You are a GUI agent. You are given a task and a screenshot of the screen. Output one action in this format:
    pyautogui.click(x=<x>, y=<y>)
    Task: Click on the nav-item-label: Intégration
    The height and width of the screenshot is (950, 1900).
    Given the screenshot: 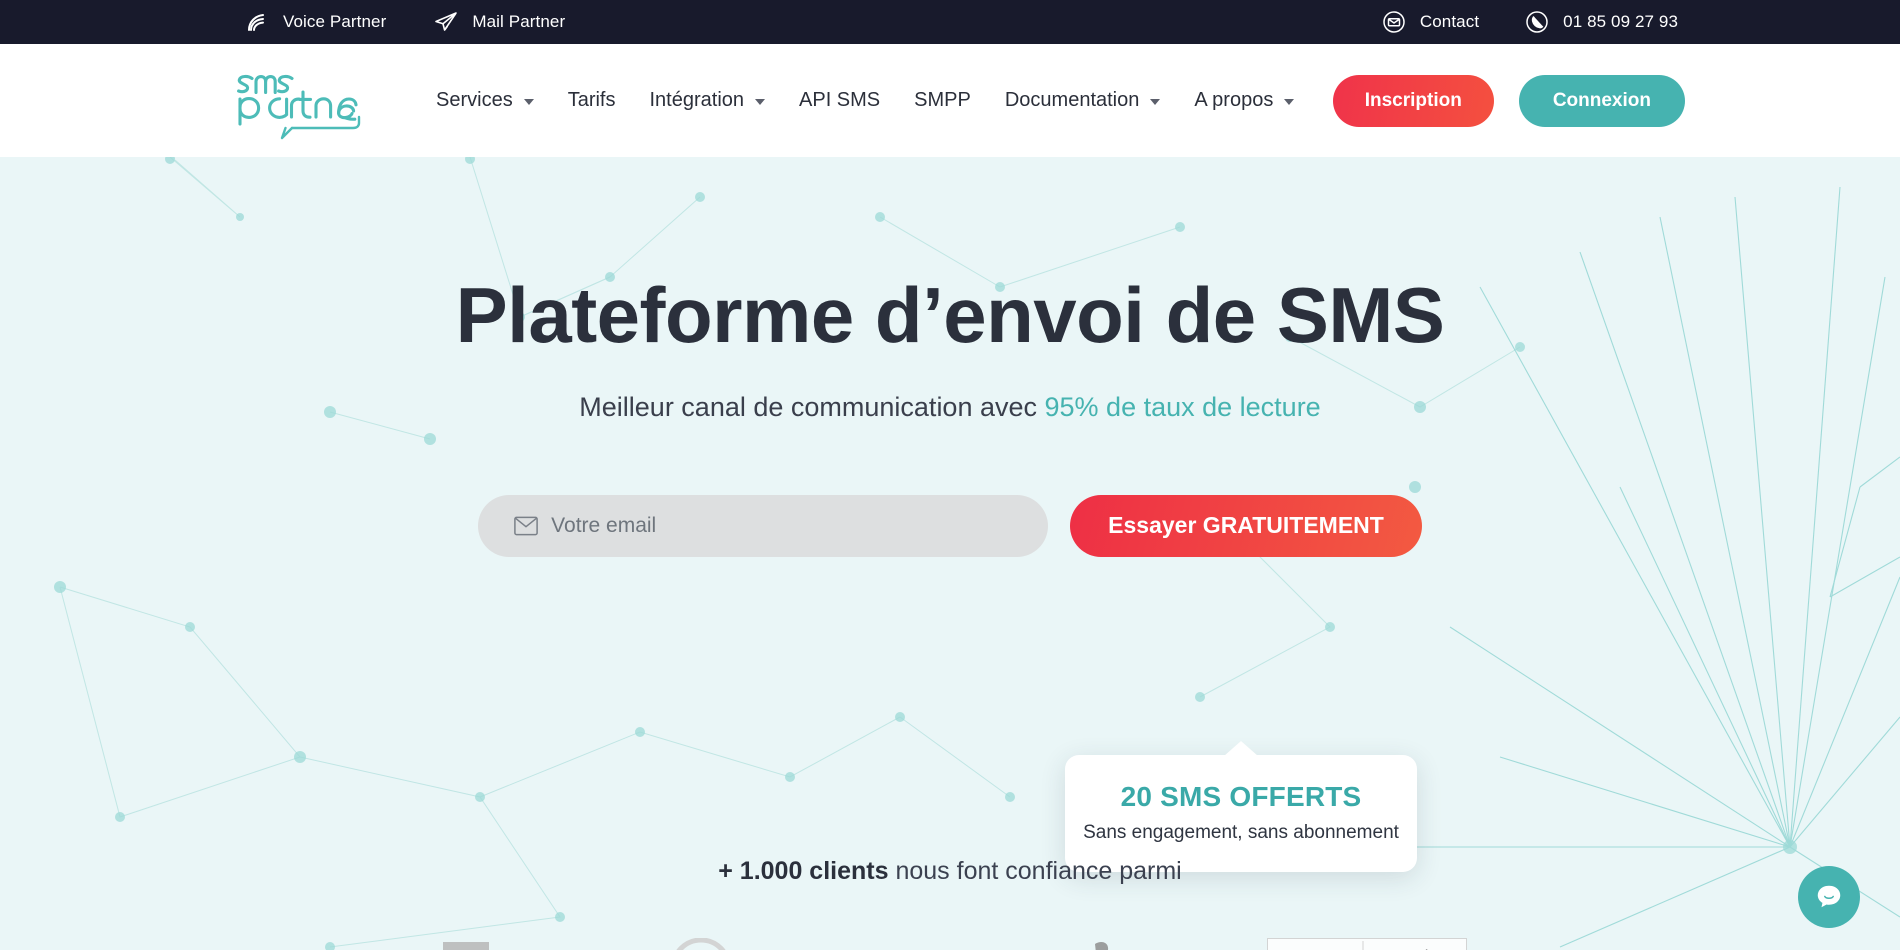 What is the action you would take?
    pyautogui.click(x=697, y=100)
    